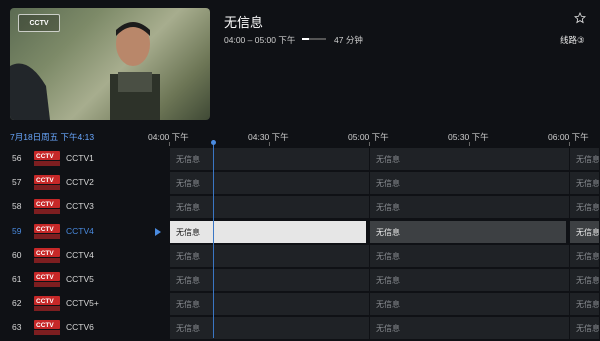 The image size is (600, 341). I want to click on current-time-line, so click(213, 239).